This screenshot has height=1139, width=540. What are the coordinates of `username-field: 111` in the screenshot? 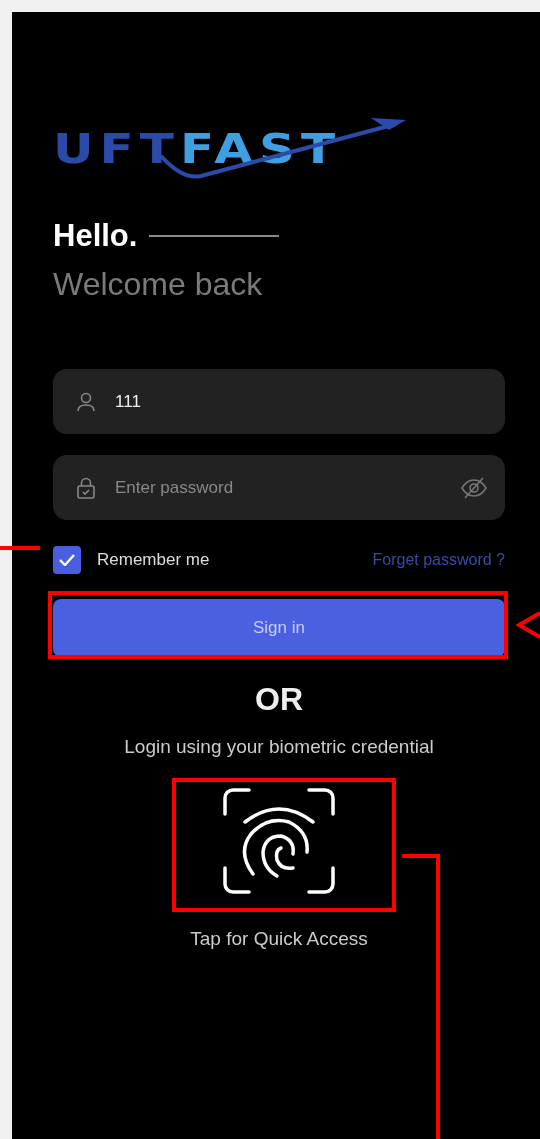 It's located at (279, 401).